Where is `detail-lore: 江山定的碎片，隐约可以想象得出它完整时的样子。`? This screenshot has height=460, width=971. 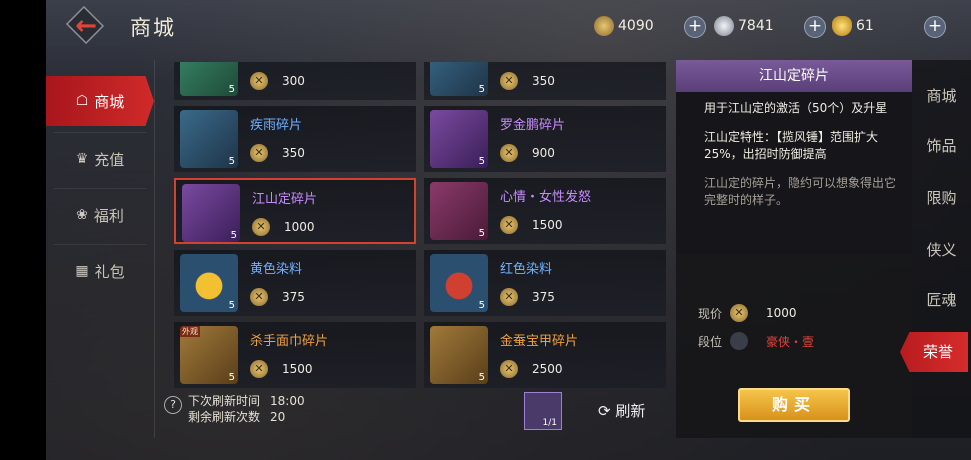 detail-lore: 江山定的碎片，隐约可以想象得出它完整时的样子。 is located at coordinates (800, 191).